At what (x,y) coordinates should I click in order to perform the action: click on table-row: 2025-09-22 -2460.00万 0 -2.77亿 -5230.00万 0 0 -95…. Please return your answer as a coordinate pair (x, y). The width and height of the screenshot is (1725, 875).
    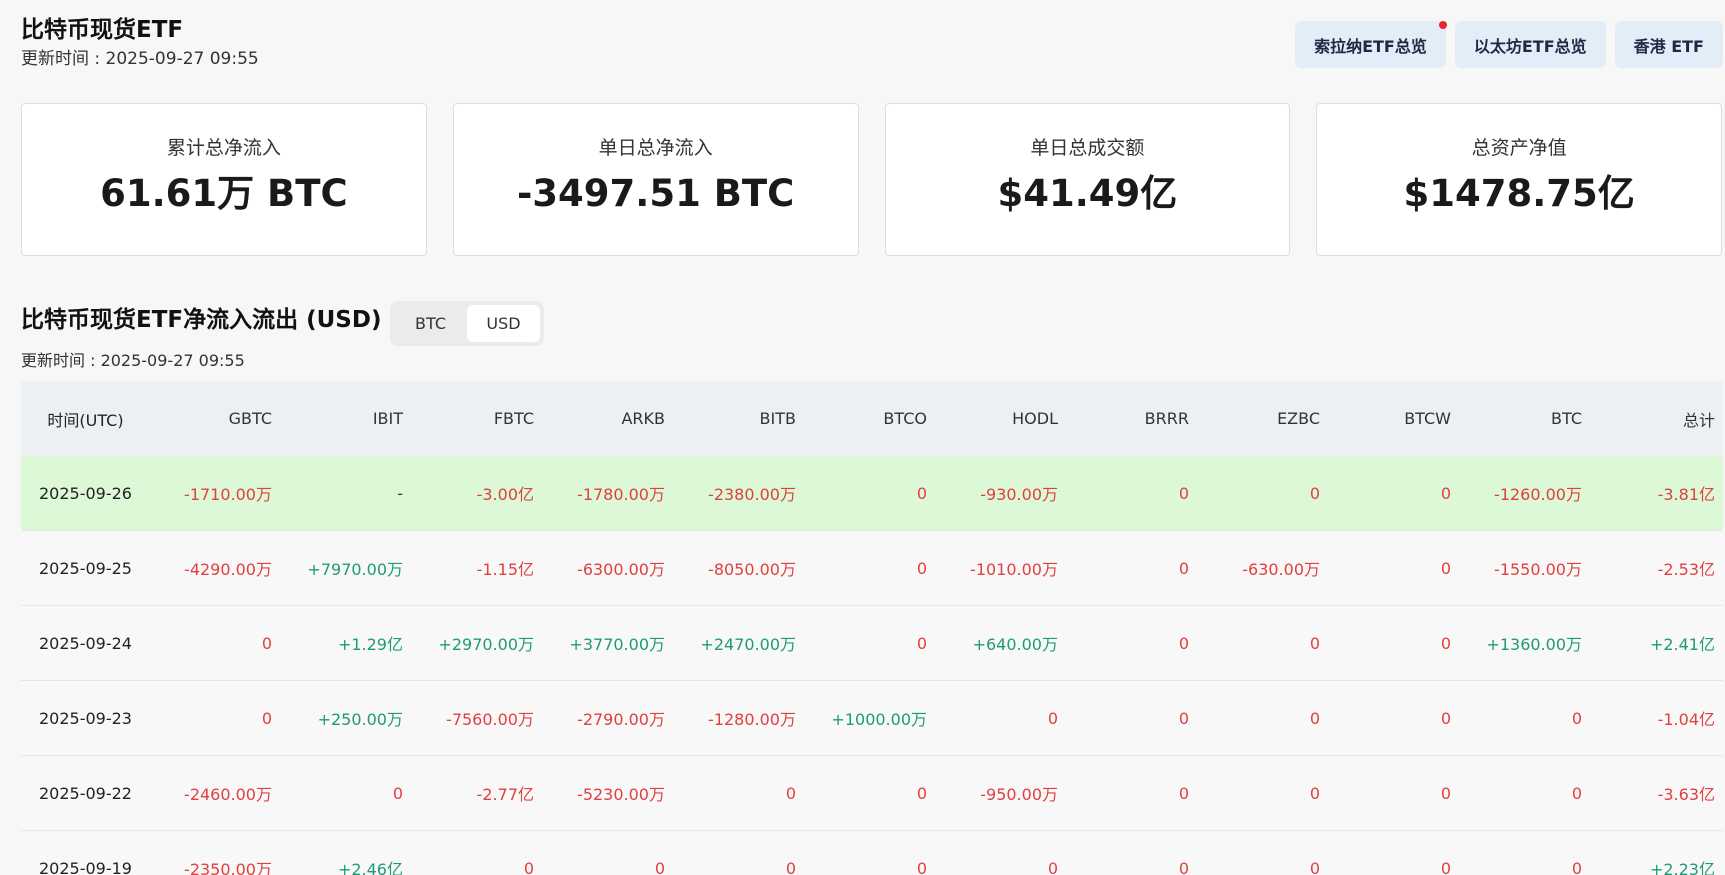
    Looking at the image, I should click on (872, 793).